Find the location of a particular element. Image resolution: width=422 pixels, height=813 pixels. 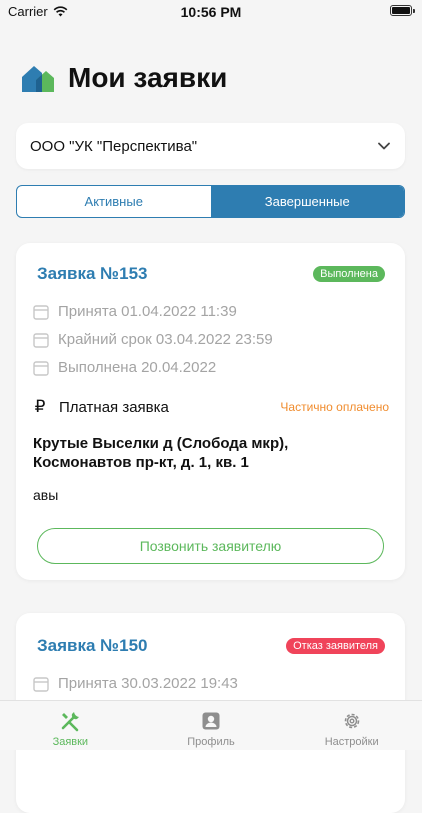

accepted-date-row: Принята 01.04.2022 11:39 is located at coordinates (135, 311).